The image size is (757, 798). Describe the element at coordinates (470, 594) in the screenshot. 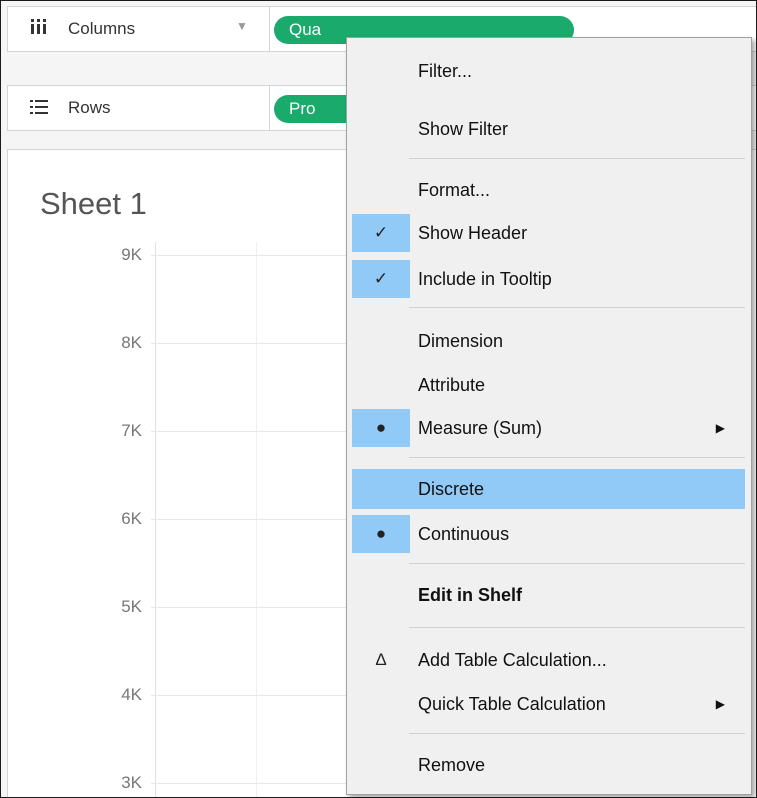

I see `menu-item-label: Edit in Shelf` at that location.